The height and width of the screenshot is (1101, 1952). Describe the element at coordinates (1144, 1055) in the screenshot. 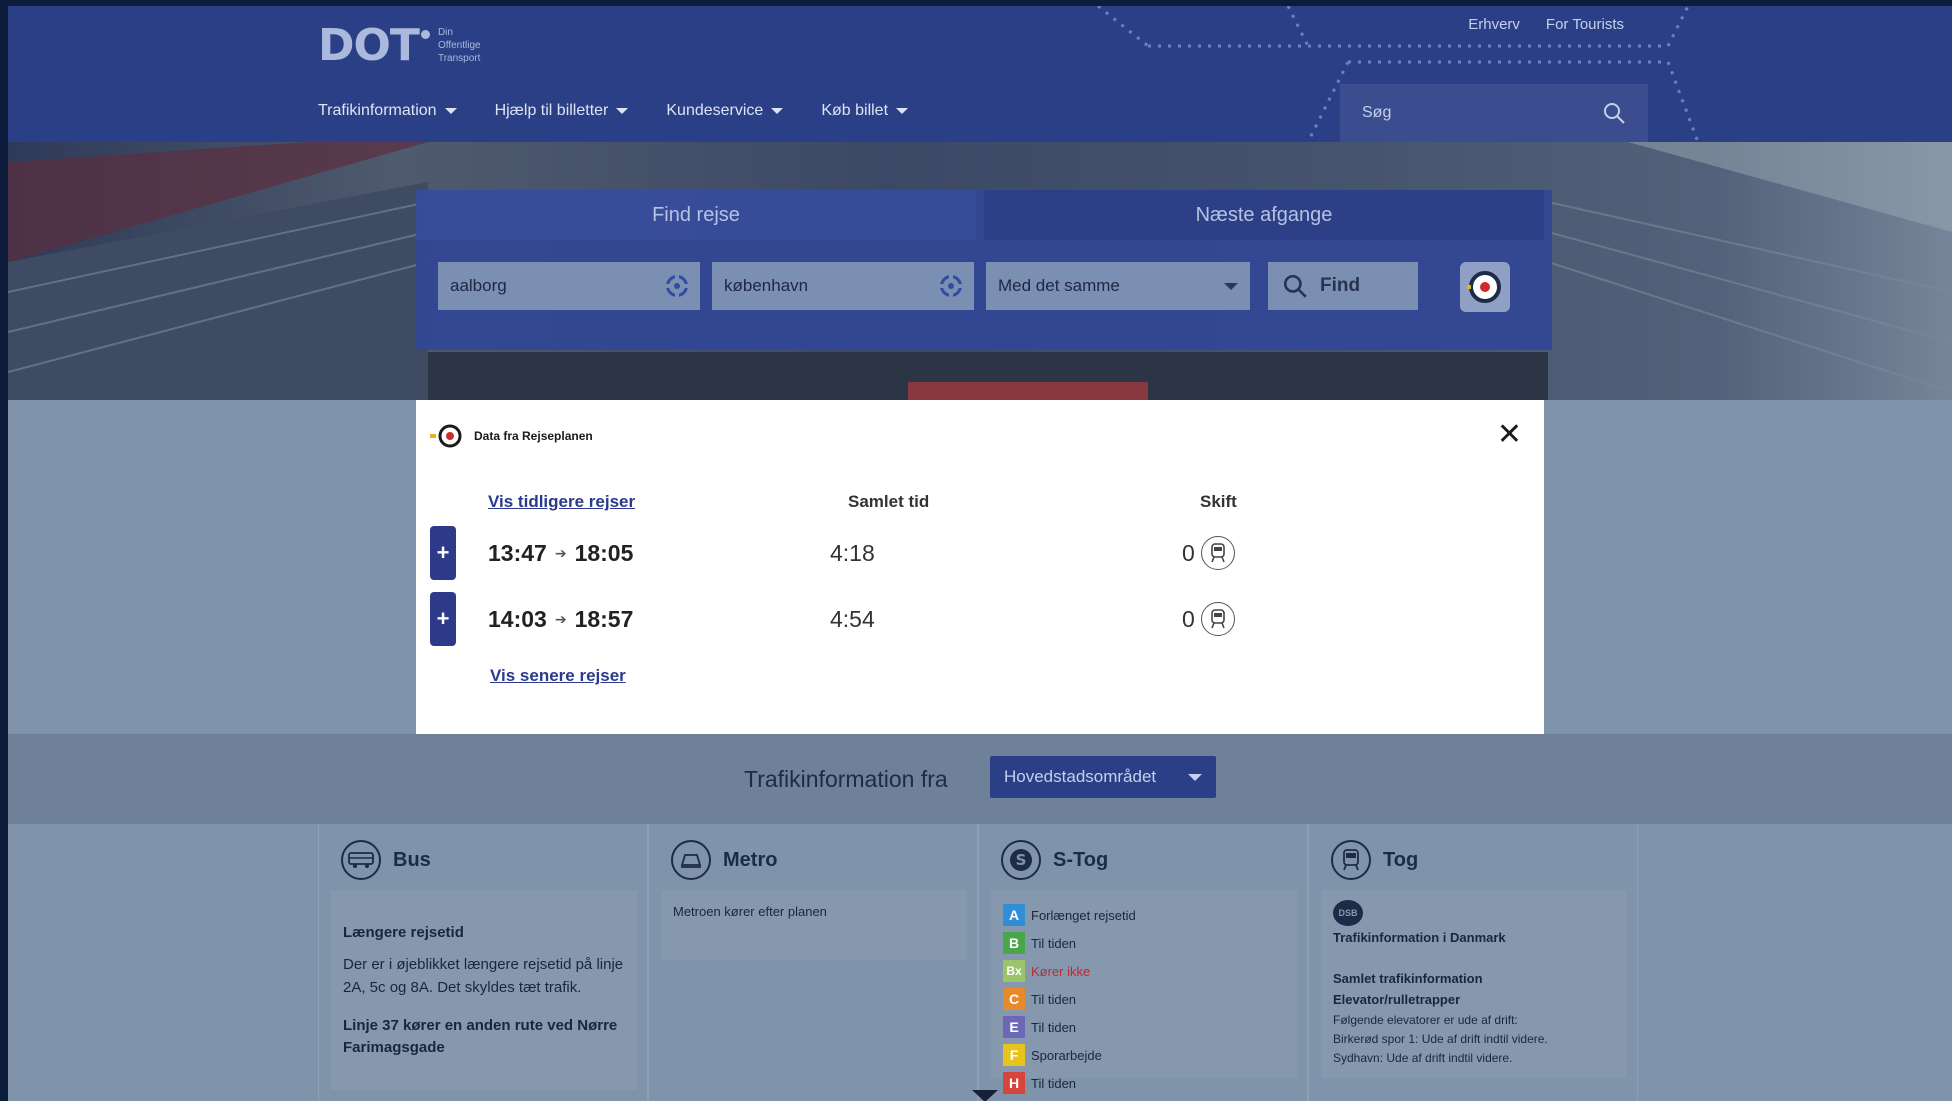

I see `s-tog-line: F Sporarbejde` at that location.